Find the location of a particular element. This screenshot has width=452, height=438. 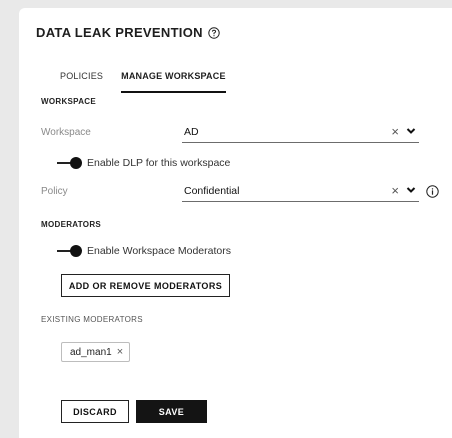

policy-label: Policy is located at coordinates (54, 191).